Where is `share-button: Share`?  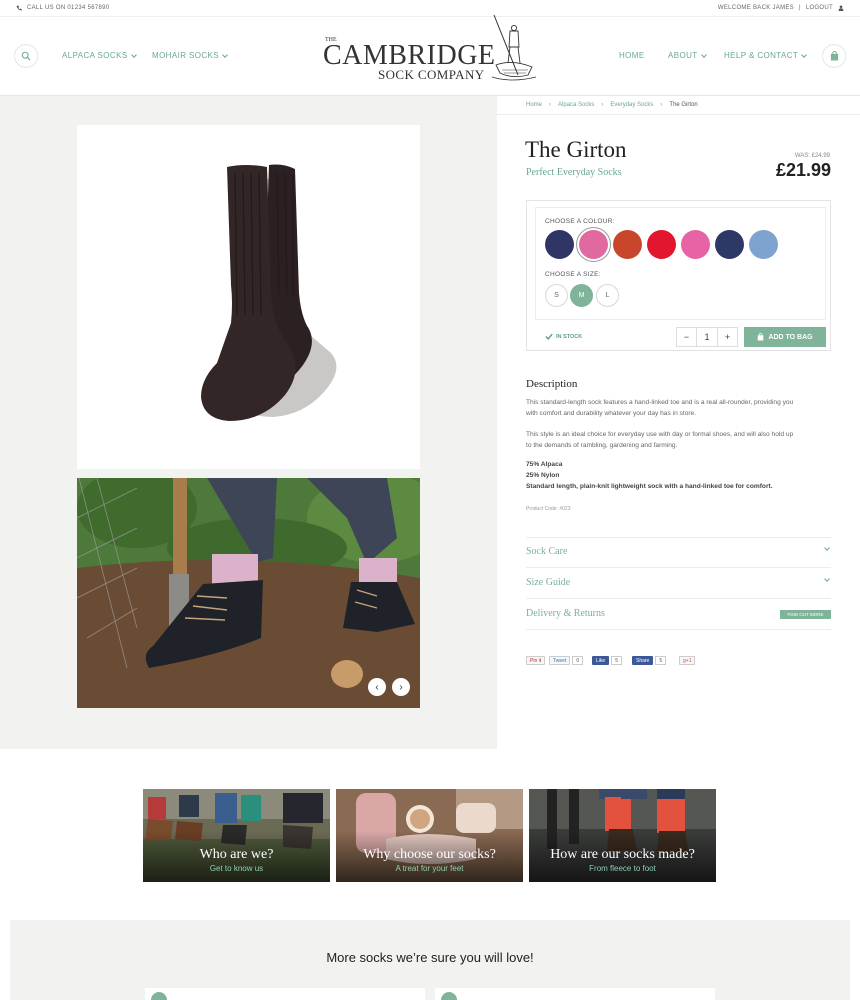
share-button: Share is located at coordinates (643, 660).